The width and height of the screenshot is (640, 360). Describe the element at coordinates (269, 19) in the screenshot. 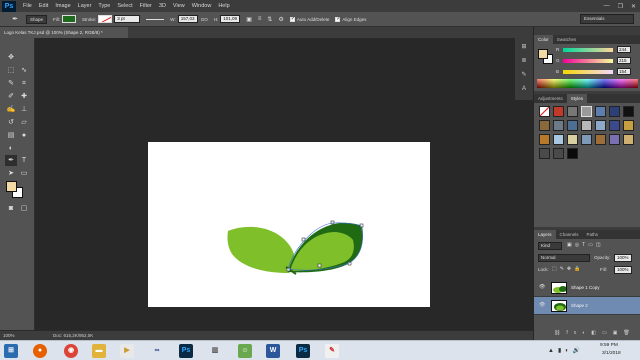

I see `path-arrangement-icon: ⇅` at that location.